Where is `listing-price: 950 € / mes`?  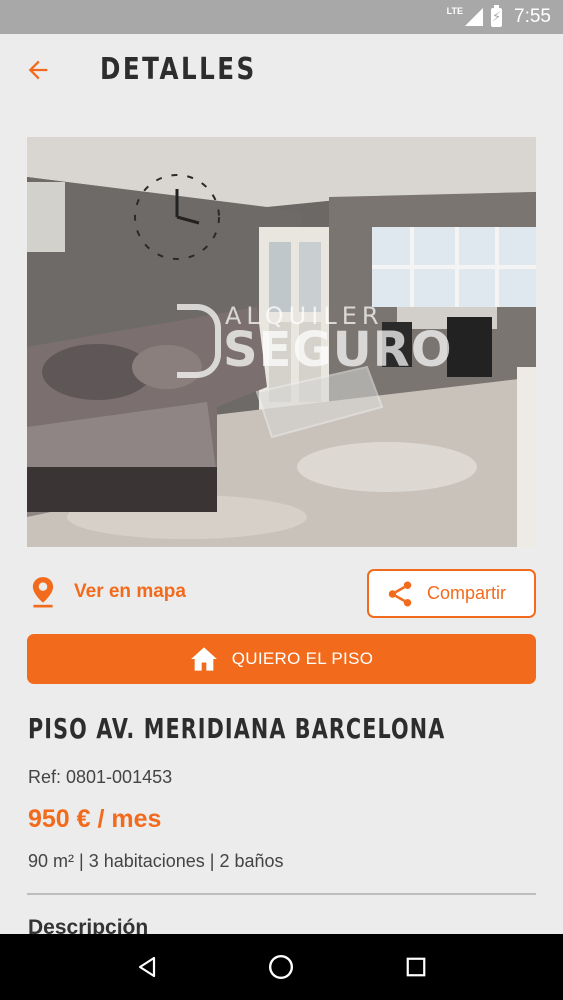
listing-price: 950 € / mes is located at coordinates (95, 819).